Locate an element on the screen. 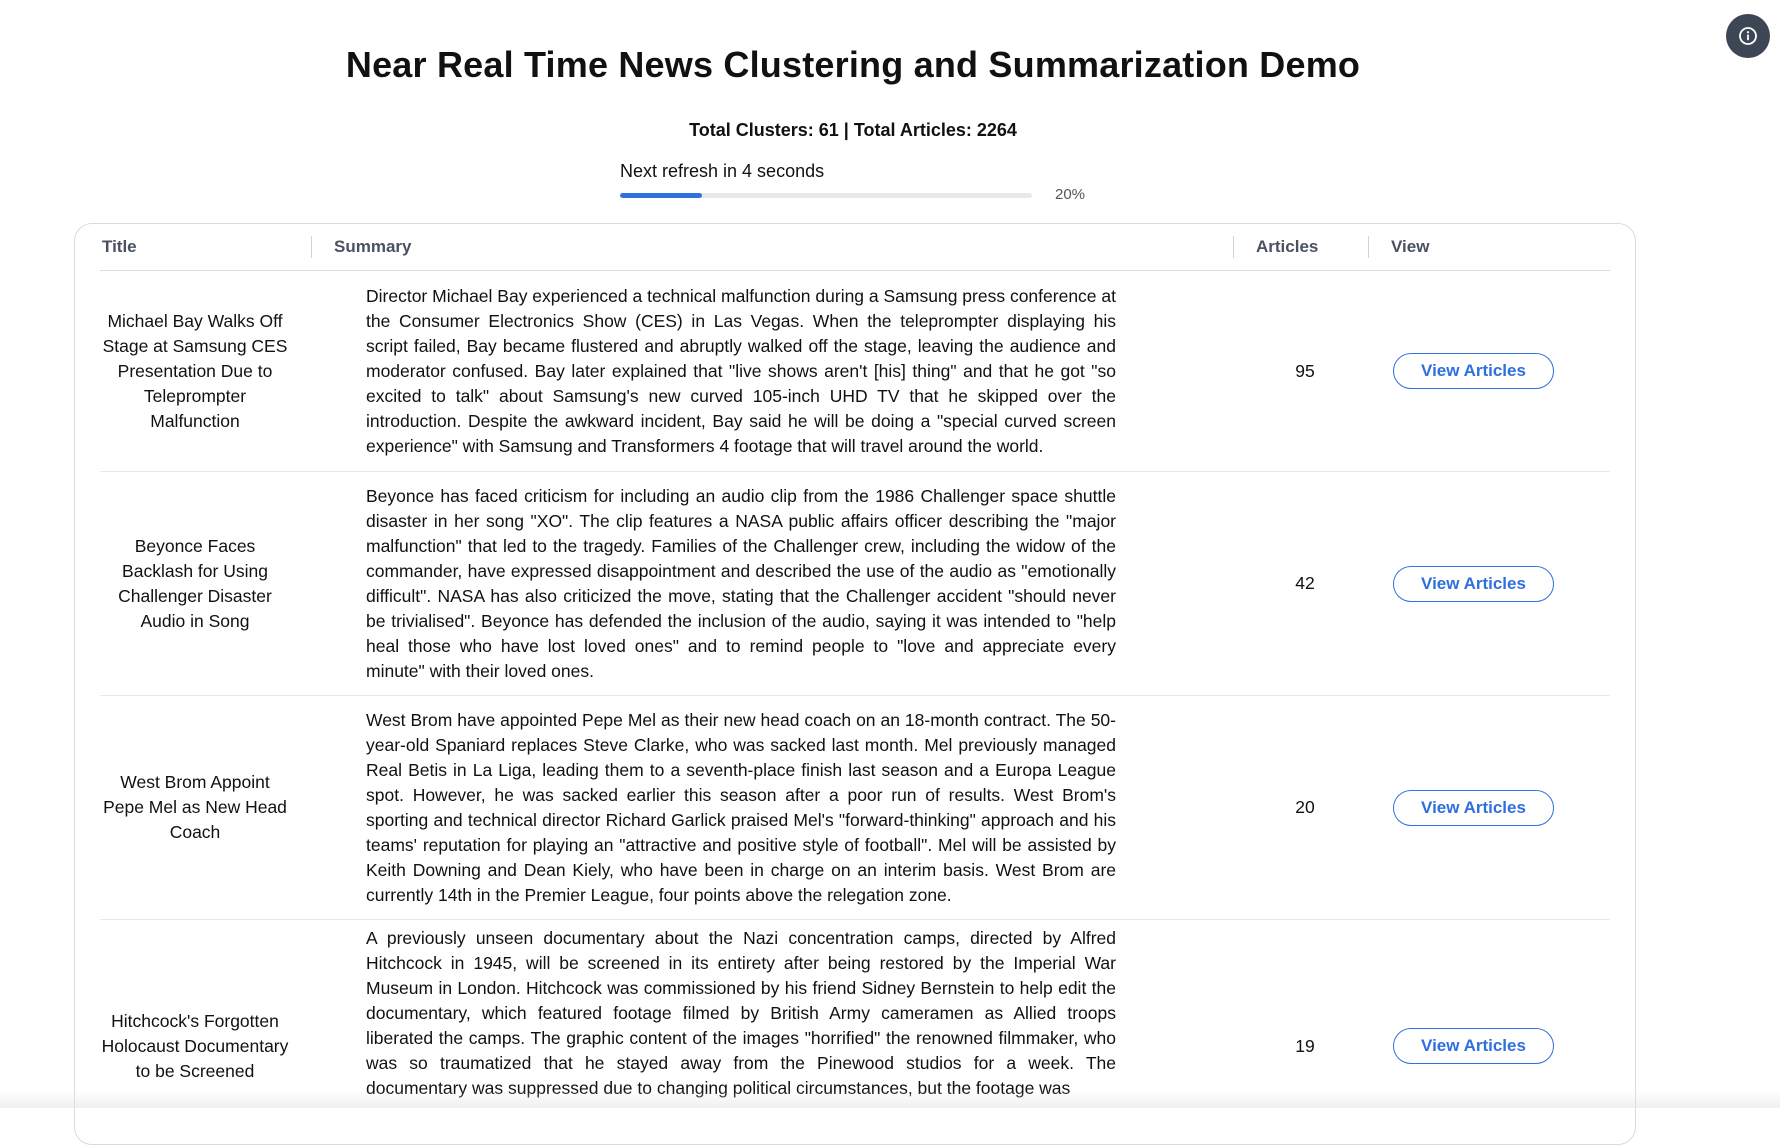 The image size is (1780, 1145). refresh-progress-percent: 20% is located at coordinates (1070, 194).